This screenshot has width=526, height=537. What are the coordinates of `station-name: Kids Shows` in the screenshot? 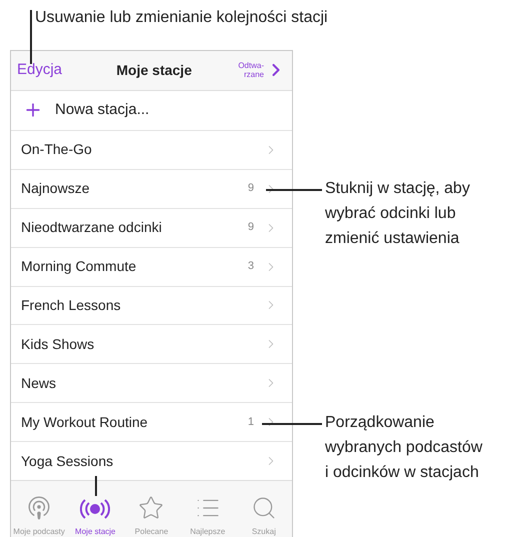 It's located at (58, 344).